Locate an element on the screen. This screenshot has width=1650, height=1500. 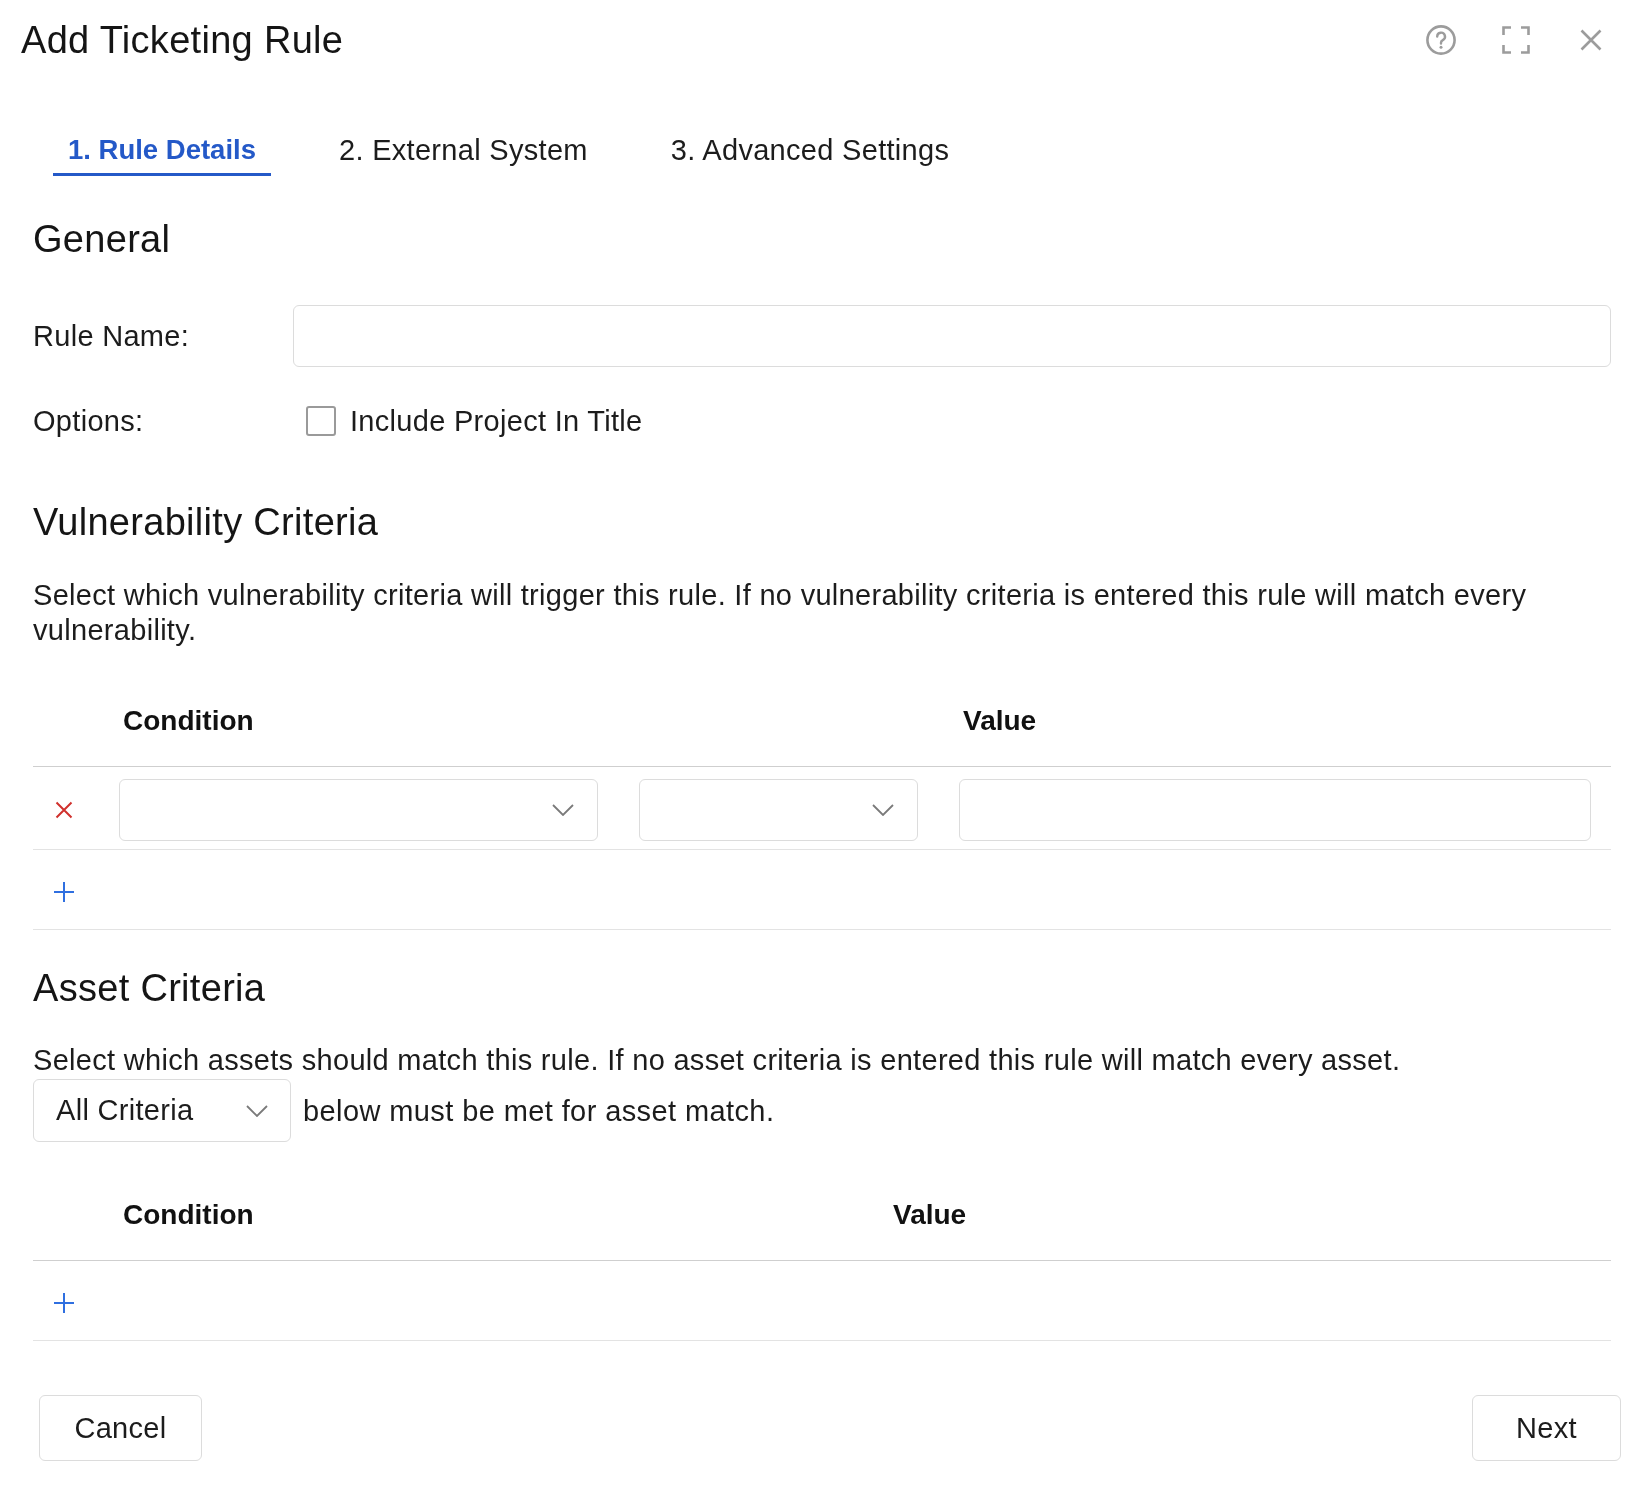
section-heading: Vulnerability Criteria is located at coordinates (206, 522).